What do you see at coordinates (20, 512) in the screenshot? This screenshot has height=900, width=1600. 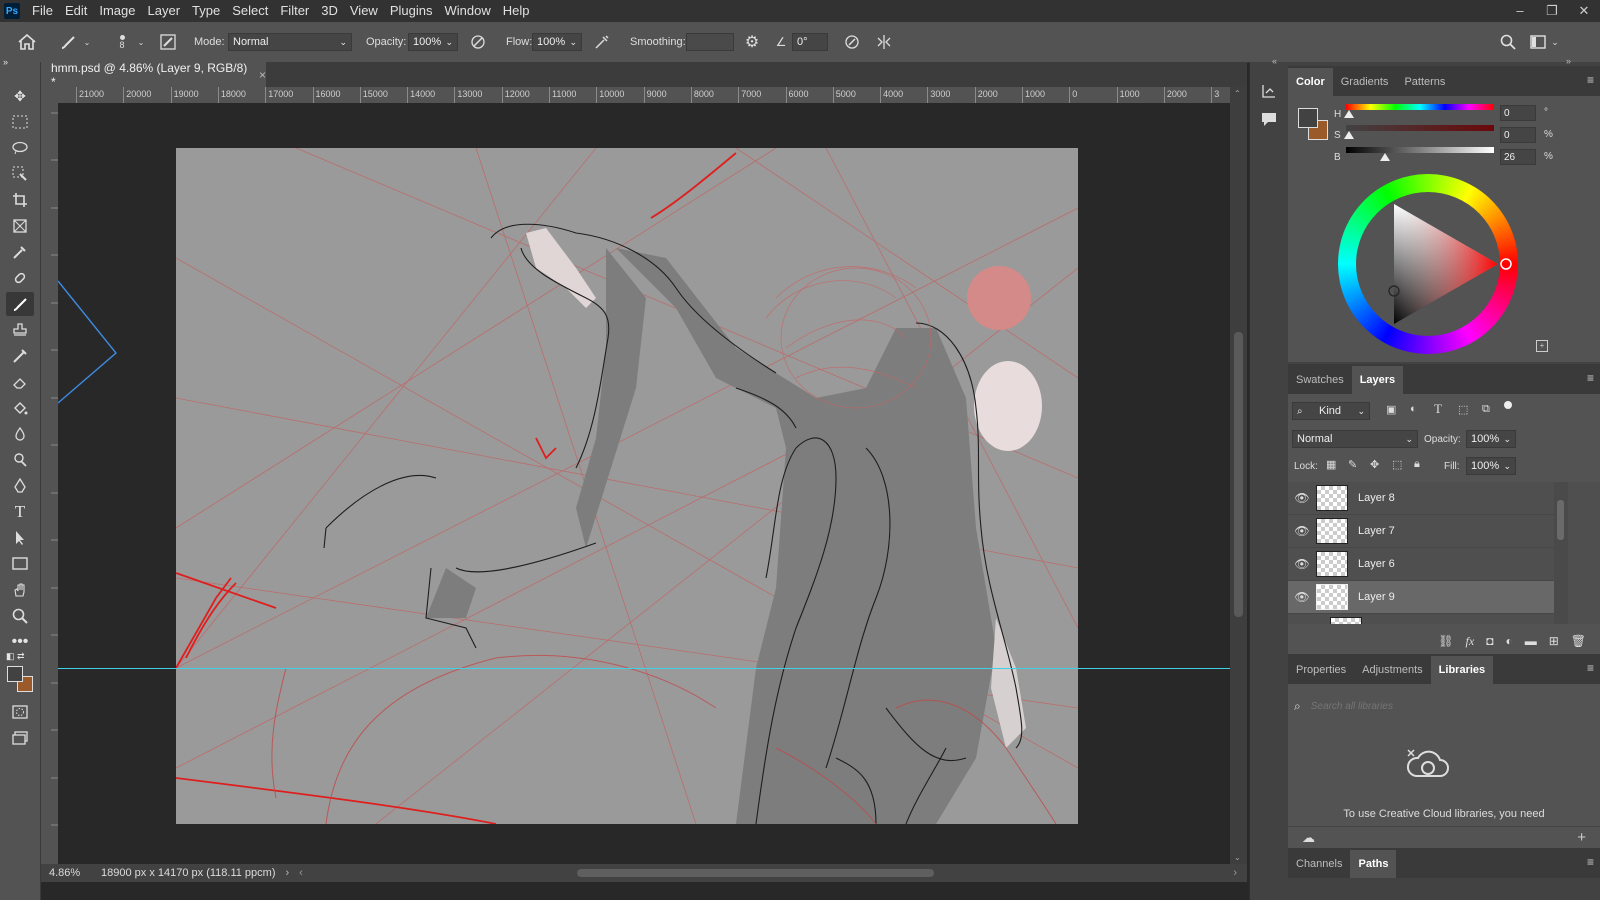 I see `type-tool-icon: T` at bounding box center [20, 512].